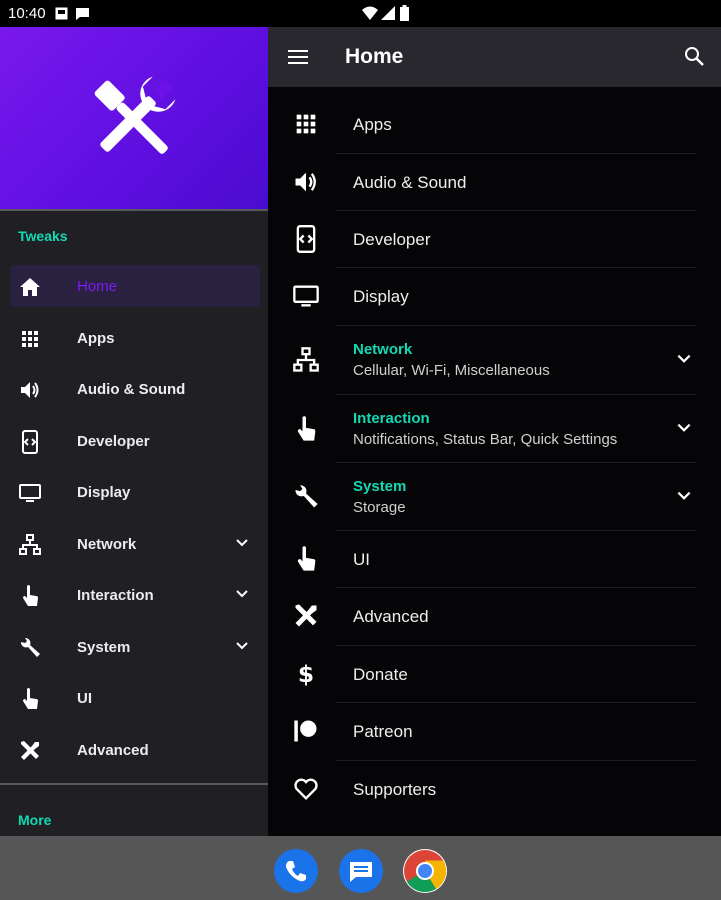 The image size is (721, 900). What do you see at coordinates (494, 360) in the screenshot?
I see `list-item-network: Network Cellular, Wi-Fi, Miscellaneous` at bounding box center [494, 360].